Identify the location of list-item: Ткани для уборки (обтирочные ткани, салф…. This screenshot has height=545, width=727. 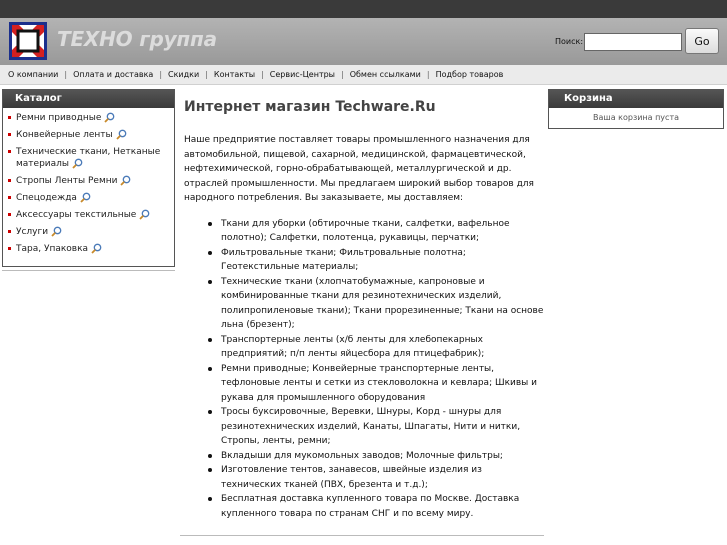
(376, 231).